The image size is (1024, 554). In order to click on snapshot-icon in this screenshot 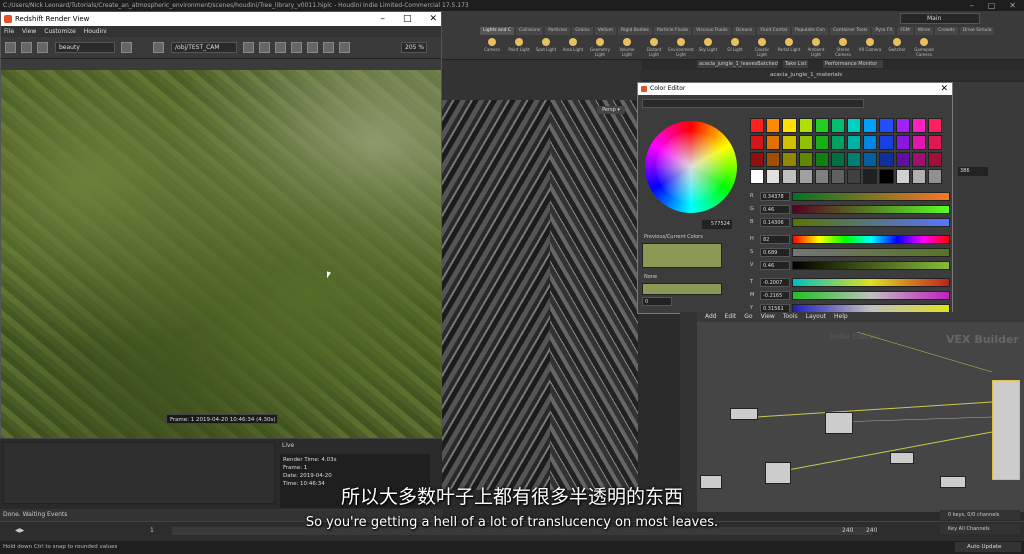, I will do `click(26, 47)`.